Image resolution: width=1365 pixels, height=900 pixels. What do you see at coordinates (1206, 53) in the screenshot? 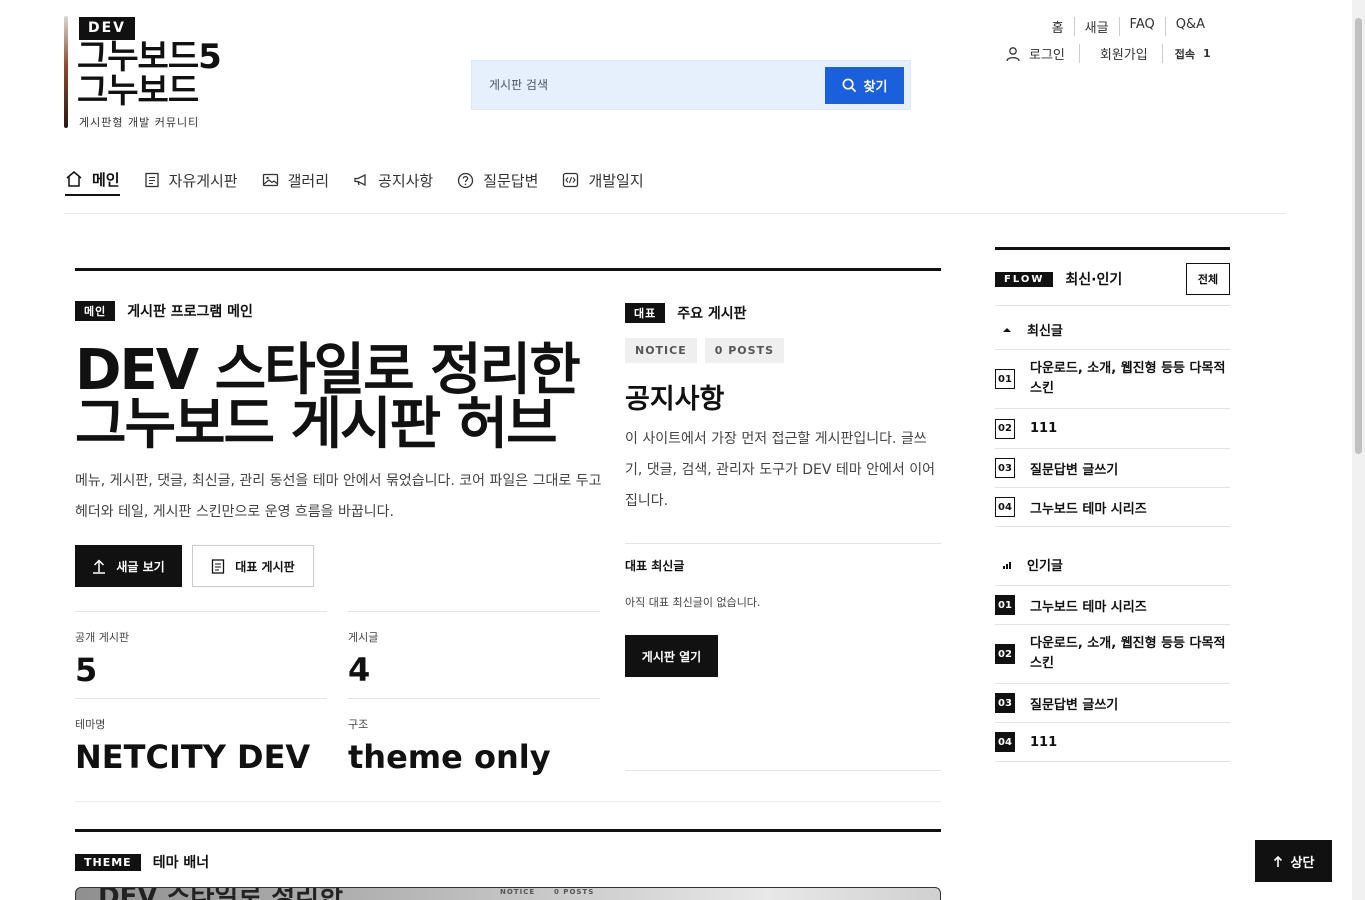
I see `online-count: 1` at bounding box center [1206, 53].